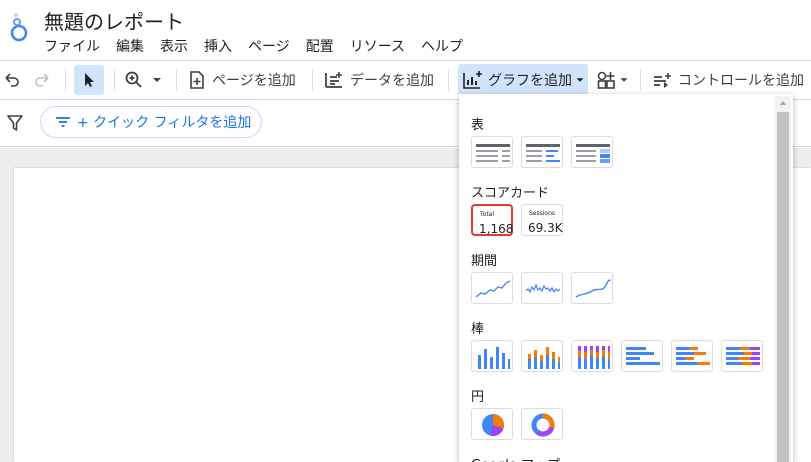  What do you see at coordinates (320, 46) in the screenshot?
I see `menu-arrange: 配置` at bounding box center [320, 46].